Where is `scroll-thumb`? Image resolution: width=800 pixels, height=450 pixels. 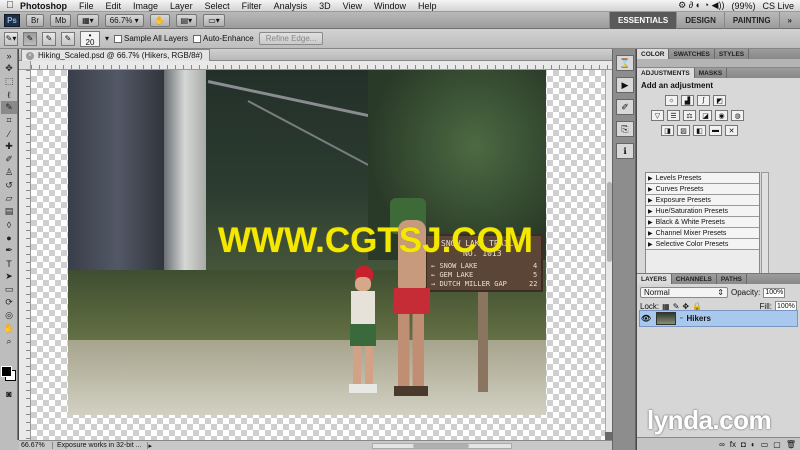
scroll-thumb is located at coordinates (441, 445).